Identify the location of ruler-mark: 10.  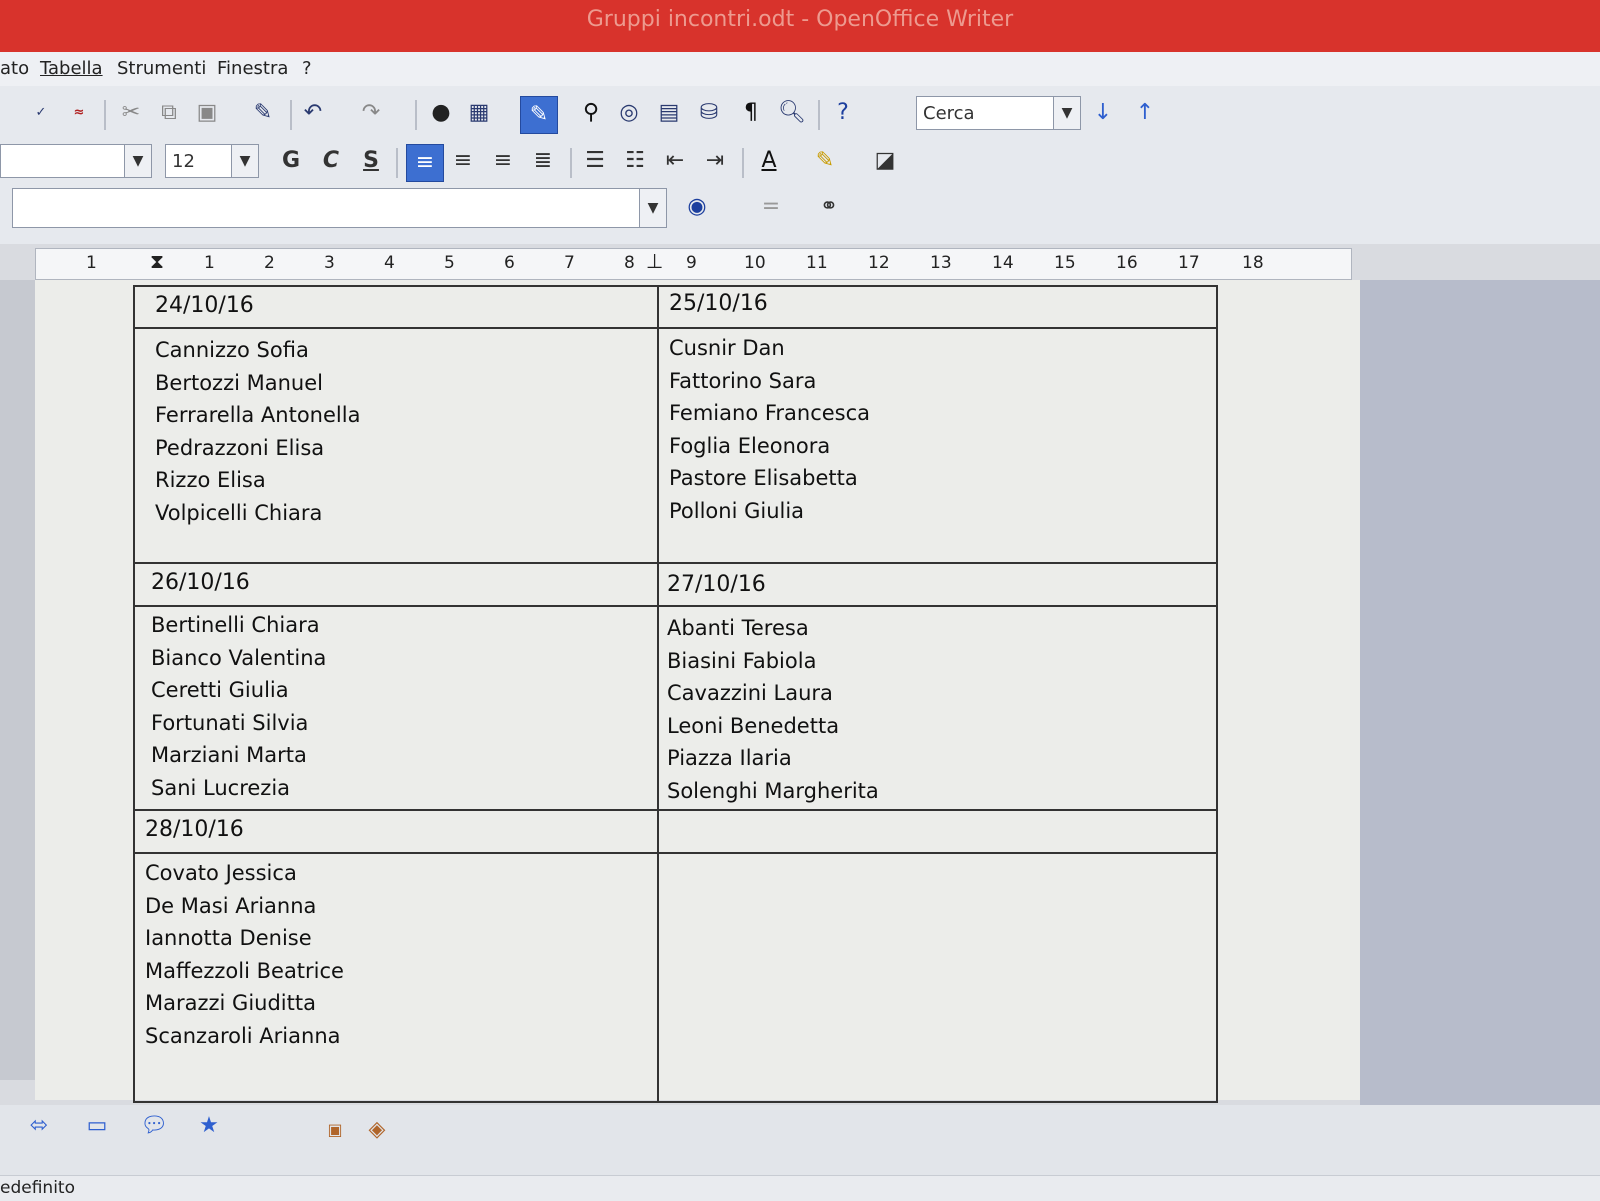
(755, 263).